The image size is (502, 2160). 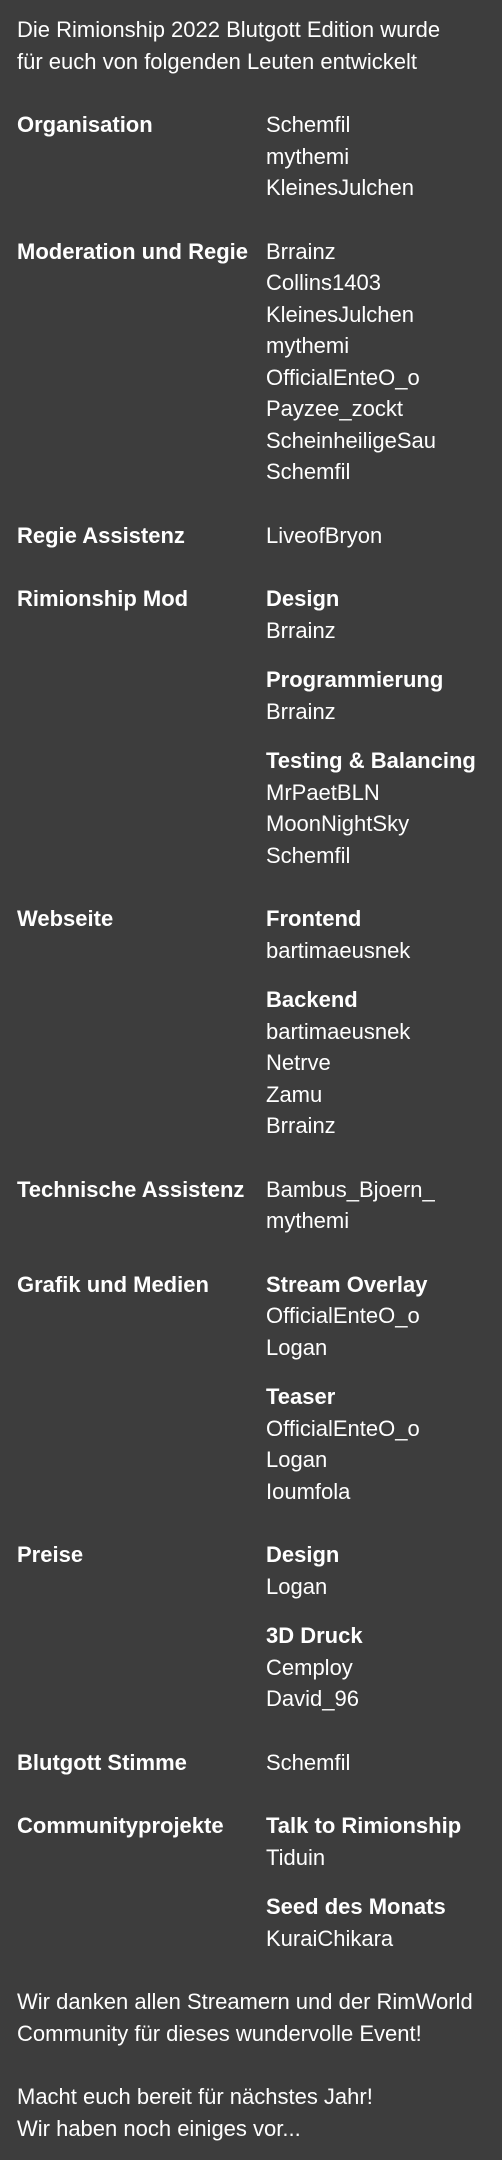 What do you see at coordinates (294, 1094) in the screenshot?
I see `contributor-name: Zamu` at bounding box center [294, 1094].